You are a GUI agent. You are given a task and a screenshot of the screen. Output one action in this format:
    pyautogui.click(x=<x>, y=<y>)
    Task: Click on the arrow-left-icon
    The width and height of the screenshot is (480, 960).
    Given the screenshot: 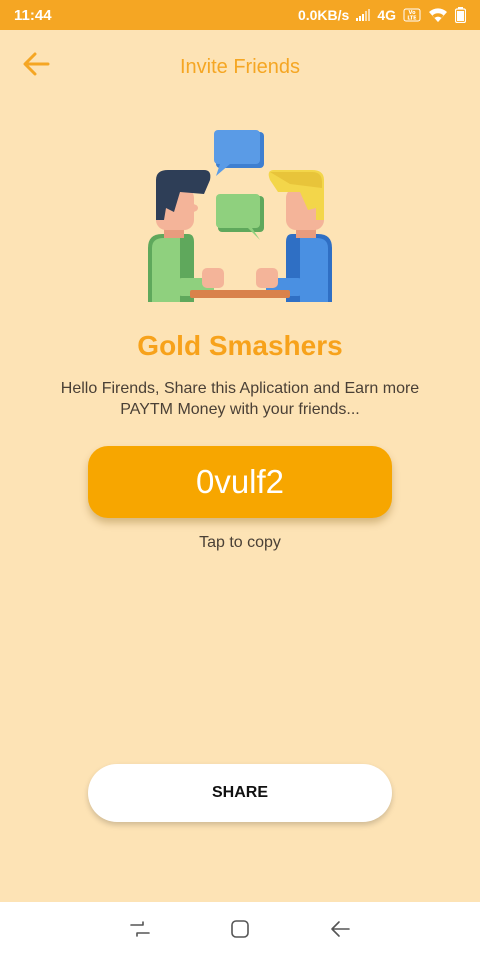 What is the action you would take?
    pyautogui.click(x=36, y=66)
    